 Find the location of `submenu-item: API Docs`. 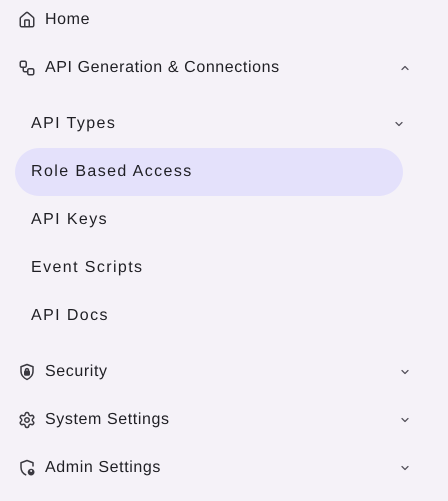

submenu-item: API Docs is located at coordinates (209, 316).